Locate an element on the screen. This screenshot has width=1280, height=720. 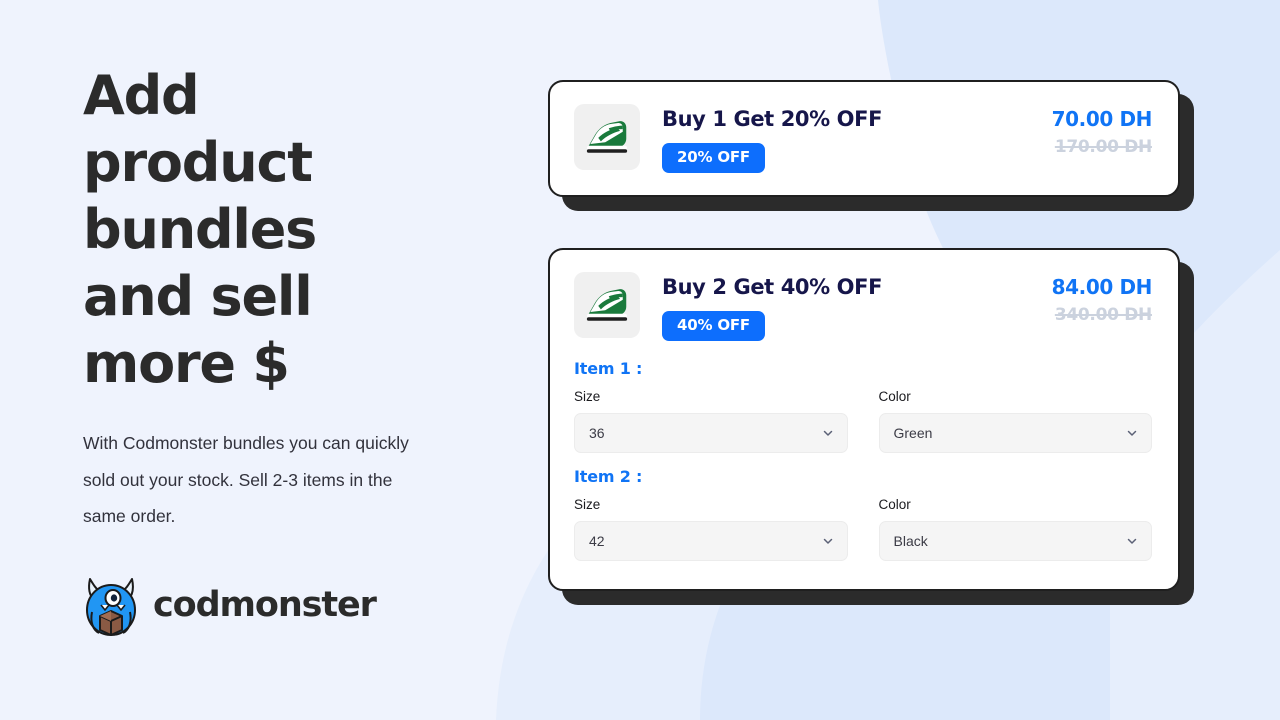
price-original: 340.00 DH is located at coordinates (1103, 315).